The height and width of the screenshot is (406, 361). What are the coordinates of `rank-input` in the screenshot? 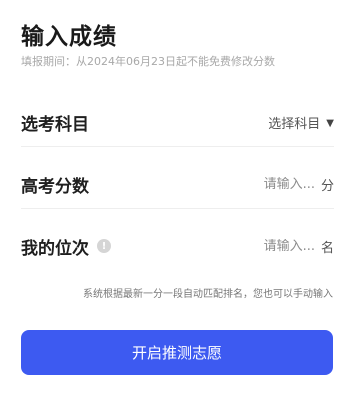 It's located at (285, 246).